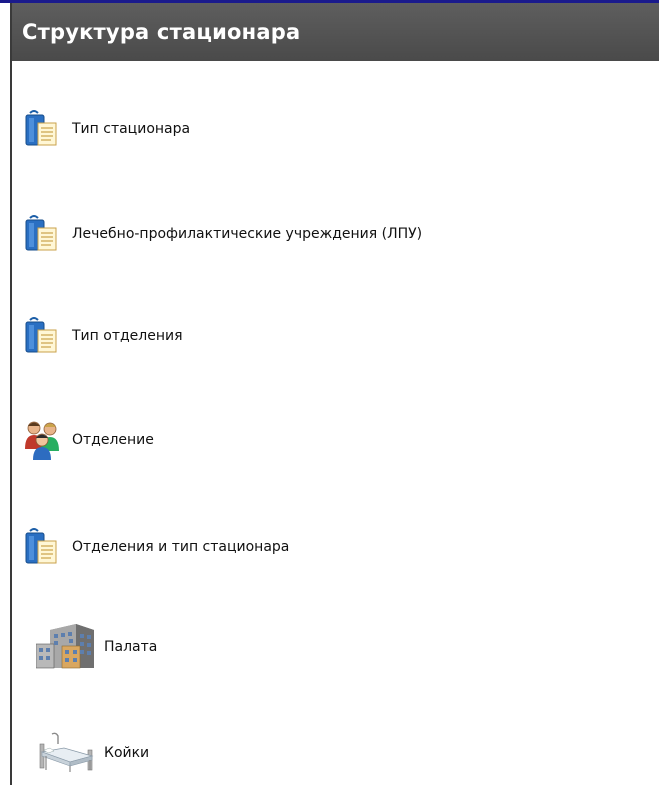  Describe the element at coordinates (58, 647) in the screenshot. I see `building-icon` at that location.